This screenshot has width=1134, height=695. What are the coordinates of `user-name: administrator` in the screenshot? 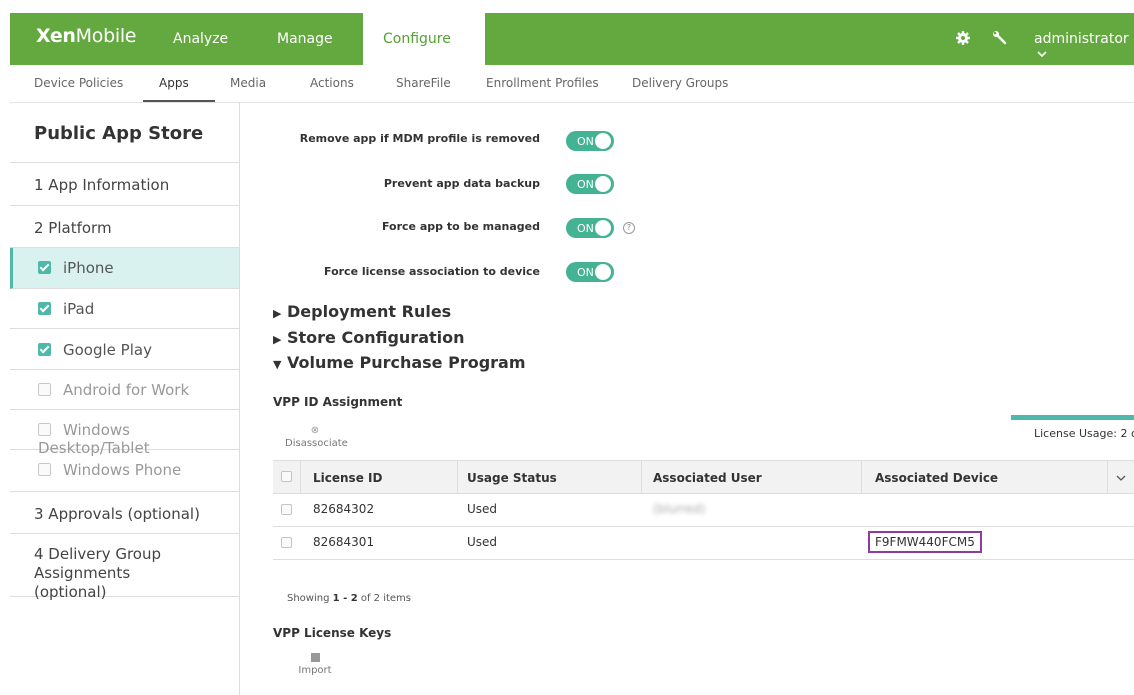 It's located at (1081, 39).